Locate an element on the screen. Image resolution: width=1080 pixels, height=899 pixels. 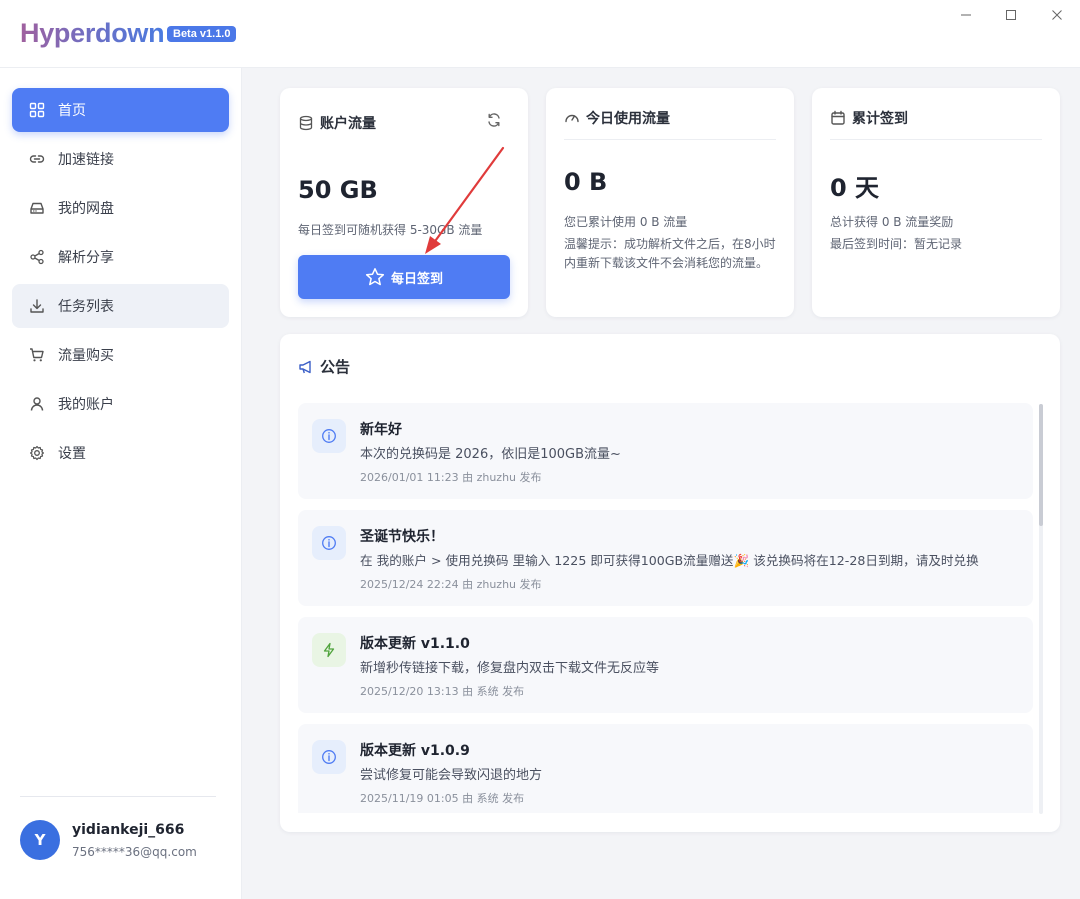
announcement-item-title: 新年好 is located at coordinates (381, 430).